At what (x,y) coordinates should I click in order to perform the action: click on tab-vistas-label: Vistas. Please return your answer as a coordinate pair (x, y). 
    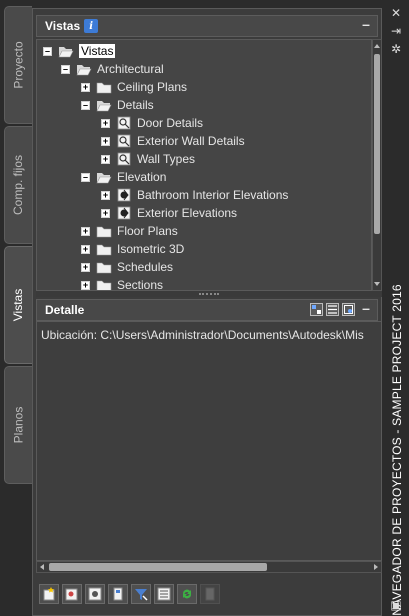
    Looking at the image, I should click on (18, 305).